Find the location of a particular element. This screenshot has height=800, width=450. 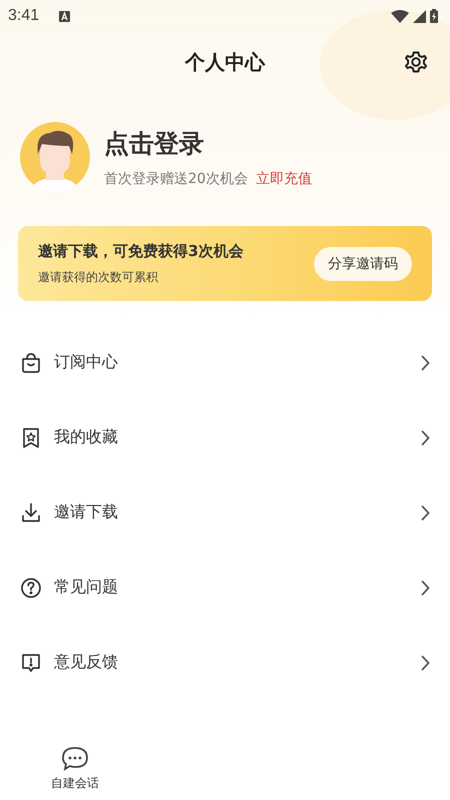

download-icon is located at coordinates (31, 512).